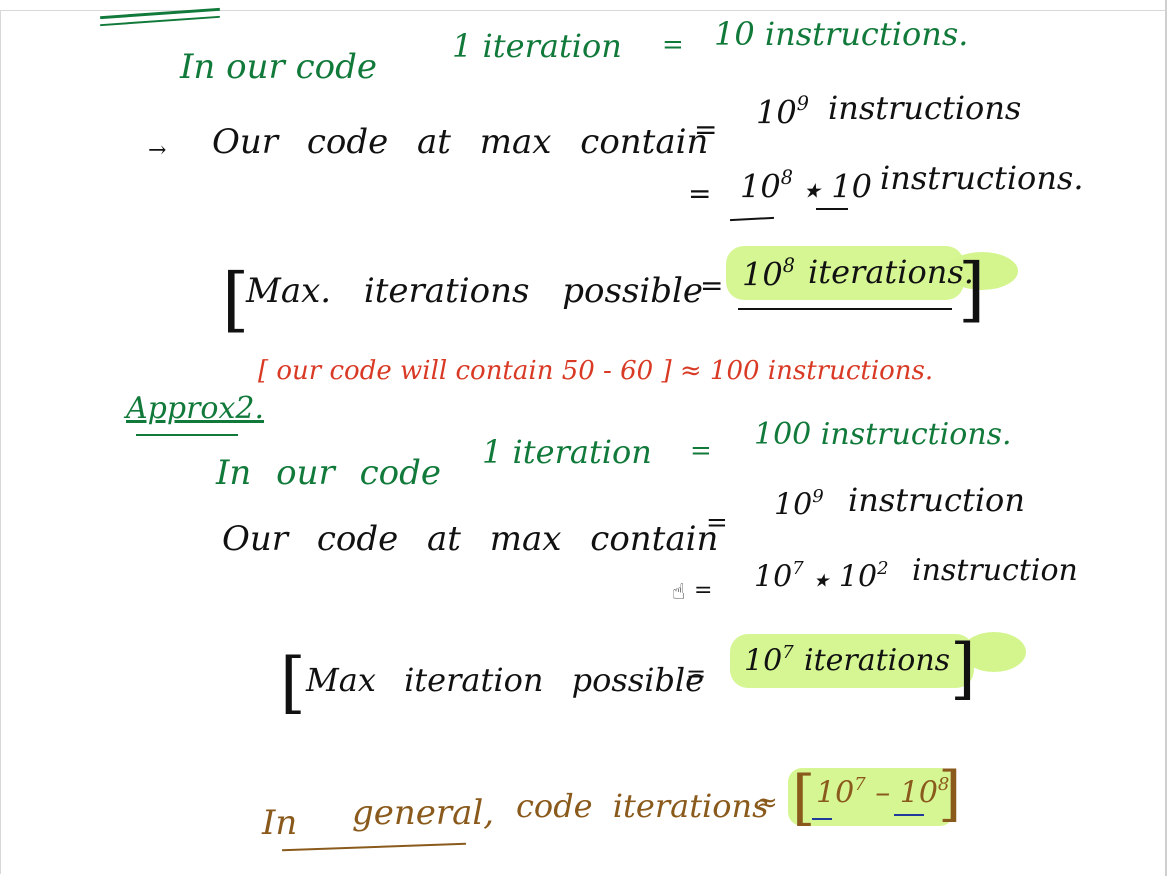 The image size is (1167, 876). I want to click on general-in: In, so click(280, 823).